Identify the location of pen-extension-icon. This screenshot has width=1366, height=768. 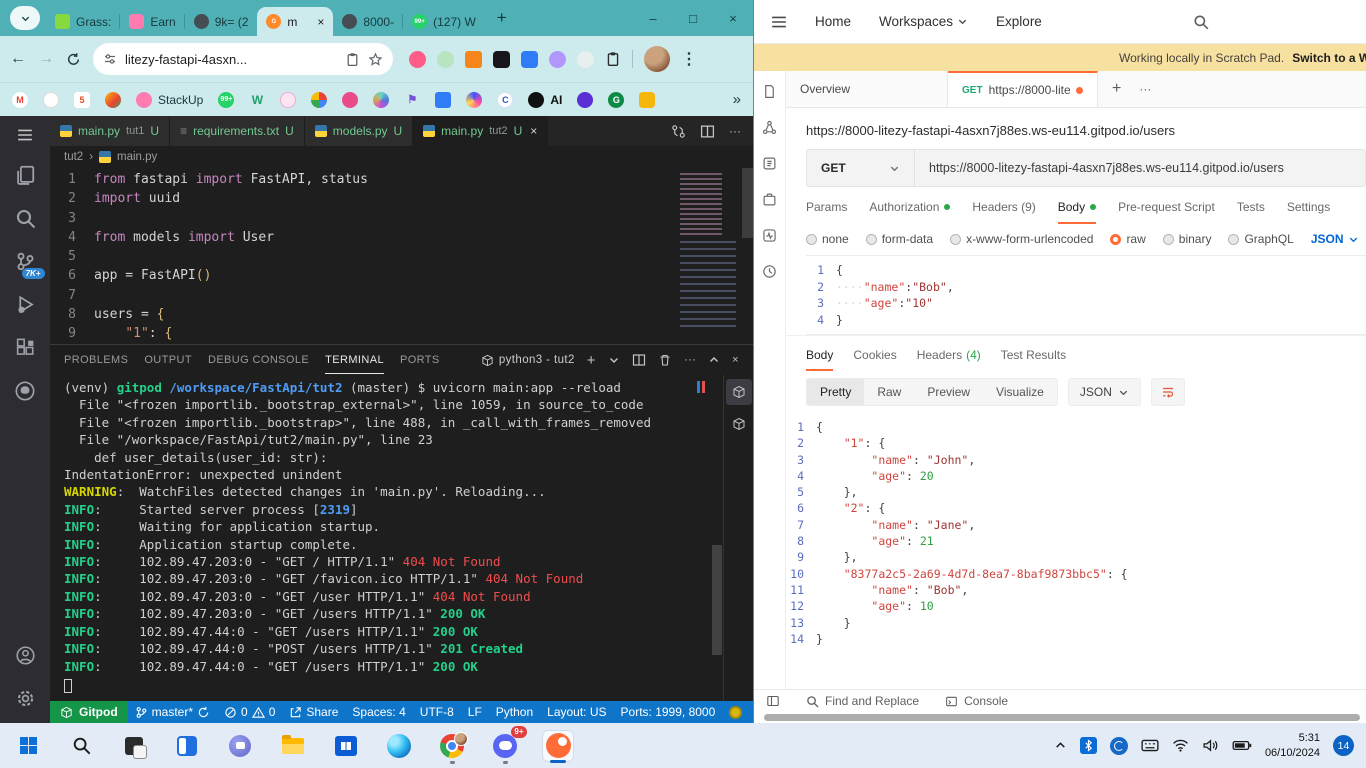
(417, 59).